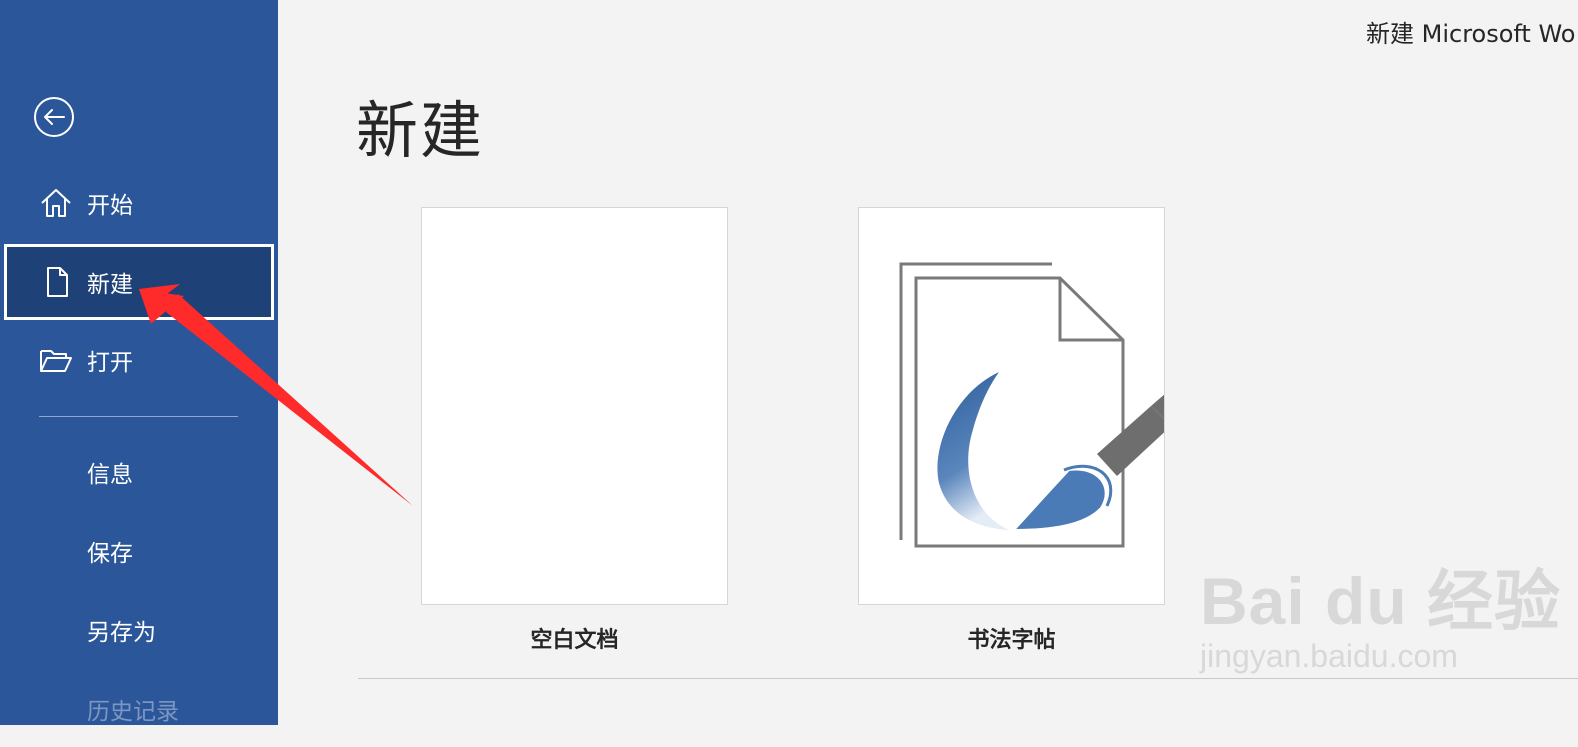  I want to click on home-icon, so click(56, 203).